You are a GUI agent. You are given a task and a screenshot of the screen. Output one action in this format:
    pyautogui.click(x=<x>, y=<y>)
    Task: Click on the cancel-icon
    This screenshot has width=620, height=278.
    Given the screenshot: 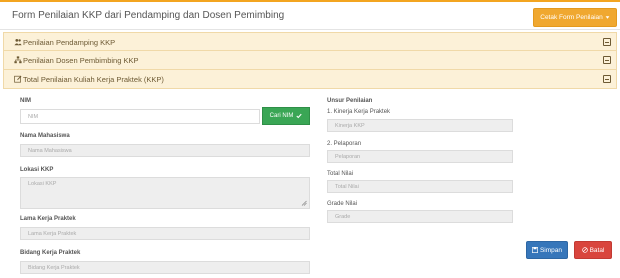 What is the action you would take?
    pyautogui.click(x=584, y=250)
    